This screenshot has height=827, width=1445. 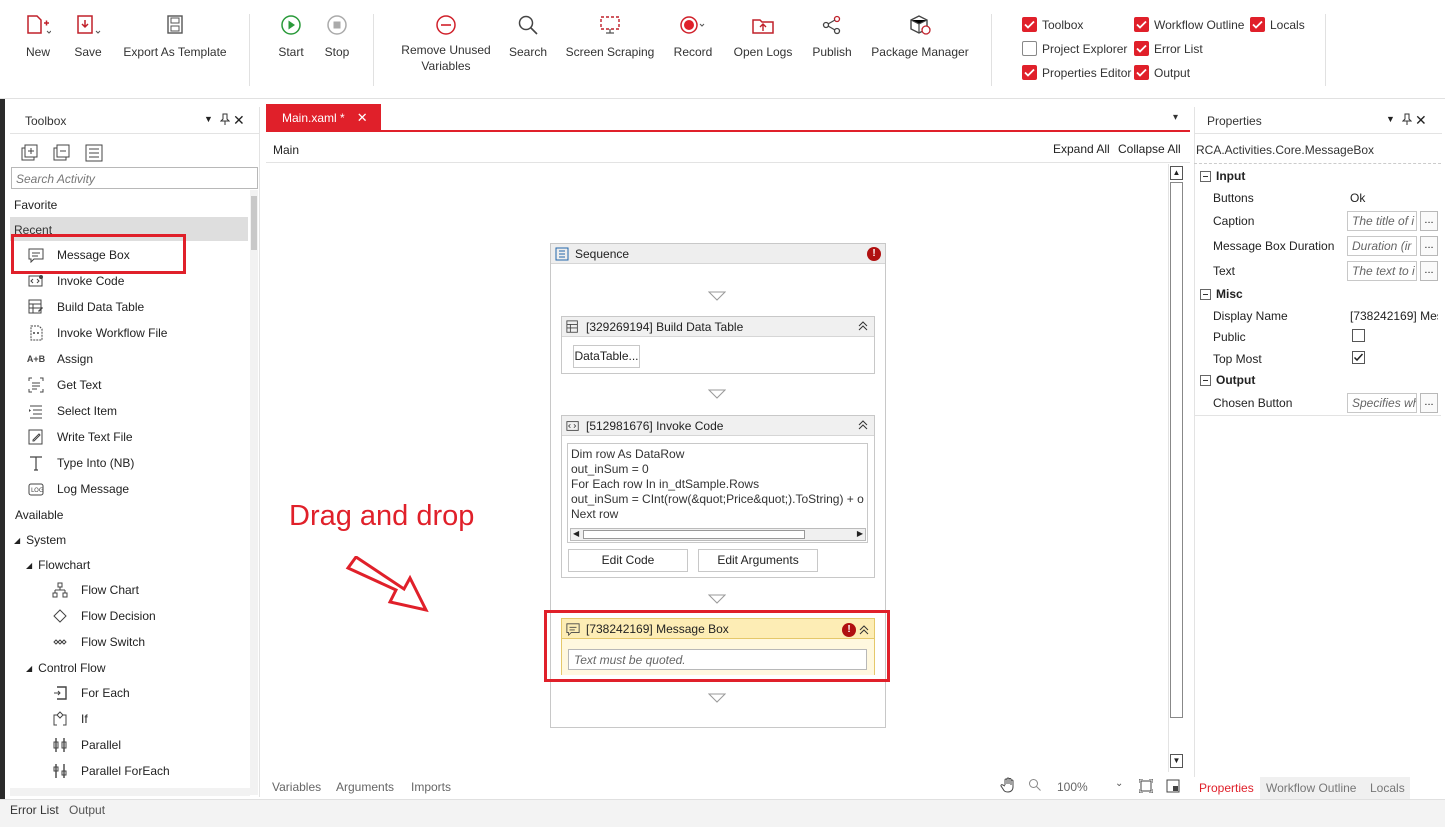 What do you see at coordinates (1390, 119) in the screenshot?
I see `panel-dropdown-icon: ▼` at bounding box center [1390, 119].